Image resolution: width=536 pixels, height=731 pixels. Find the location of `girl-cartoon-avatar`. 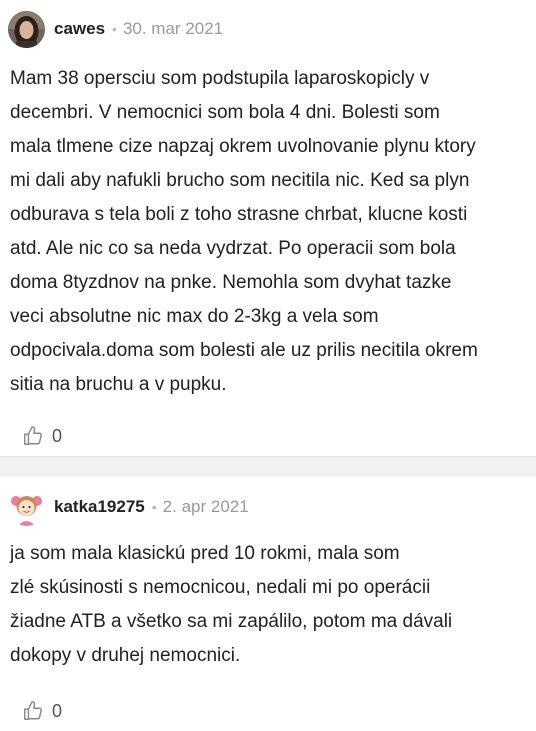

girl-cartoon-avatar is located at coordinates (26, 507).